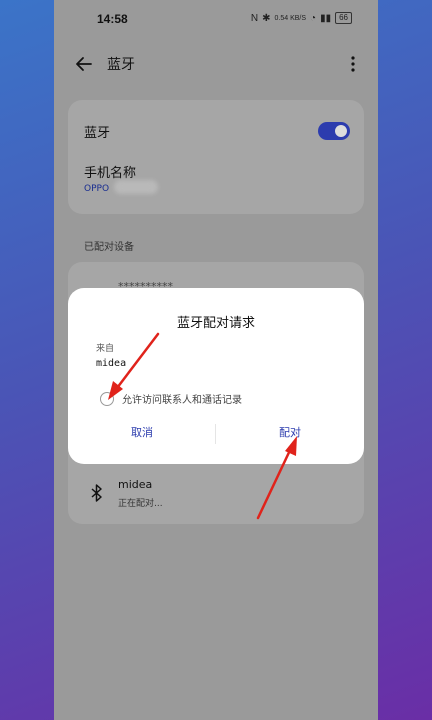 This screenshot has width=432, height=720. What do you see at coordinates (96, 493) in the screenshot?
I see `bluetooth-icon` at bounding box center [96, 493].